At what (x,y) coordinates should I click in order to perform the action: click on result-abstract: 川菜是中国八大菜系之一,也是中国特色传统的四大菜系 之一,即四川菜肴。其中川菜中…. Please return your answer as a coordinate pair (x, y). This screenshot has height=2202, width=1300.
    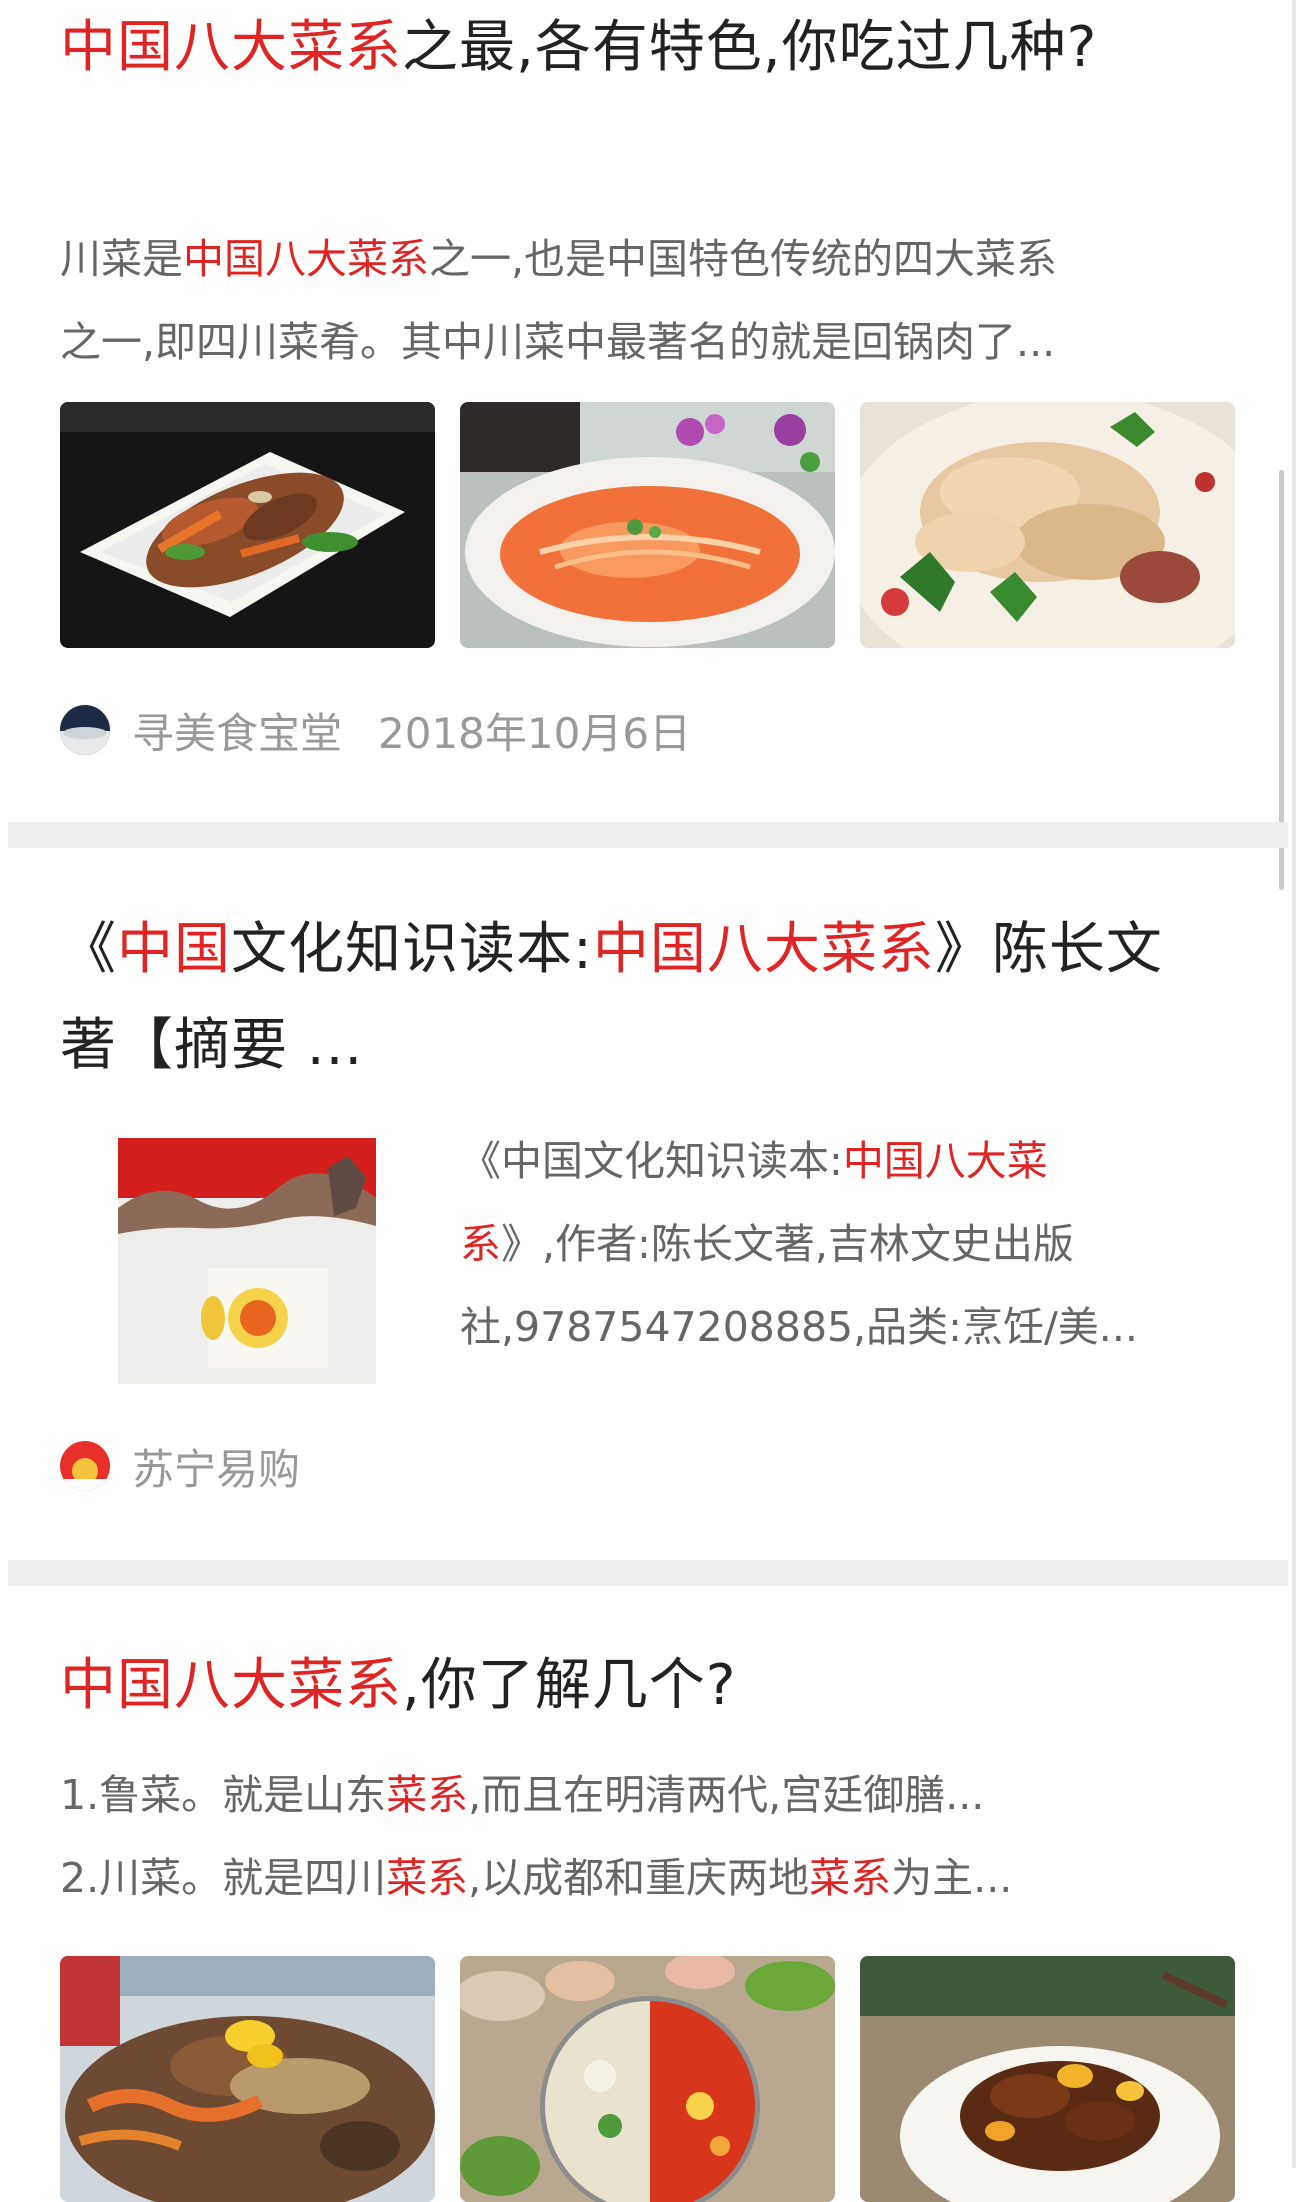
    Looking at the image, I should click on (650, 301).